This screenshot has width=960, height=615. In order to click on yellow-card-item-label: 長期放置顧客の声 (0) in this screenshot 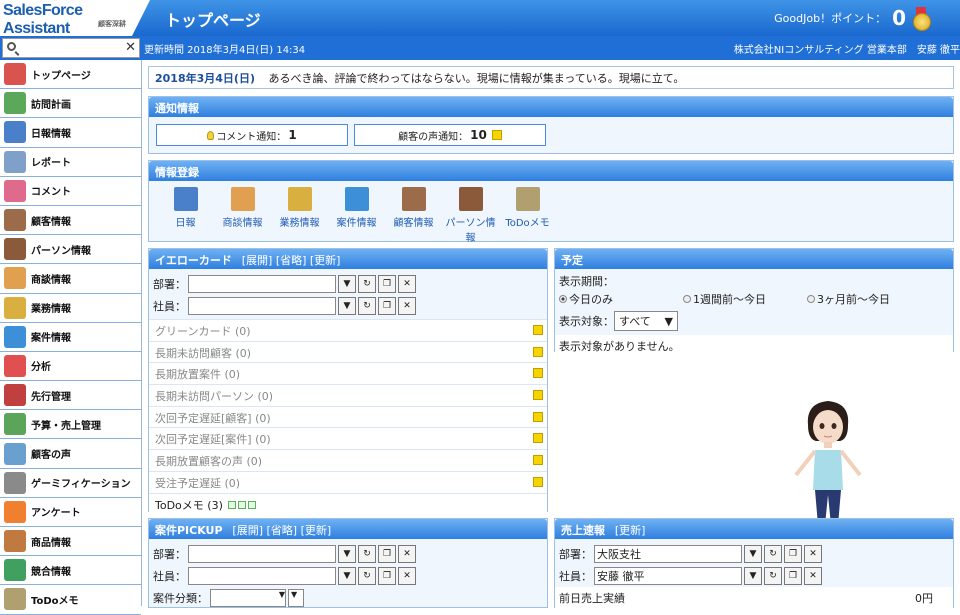, I will do `click(209, 462)`.